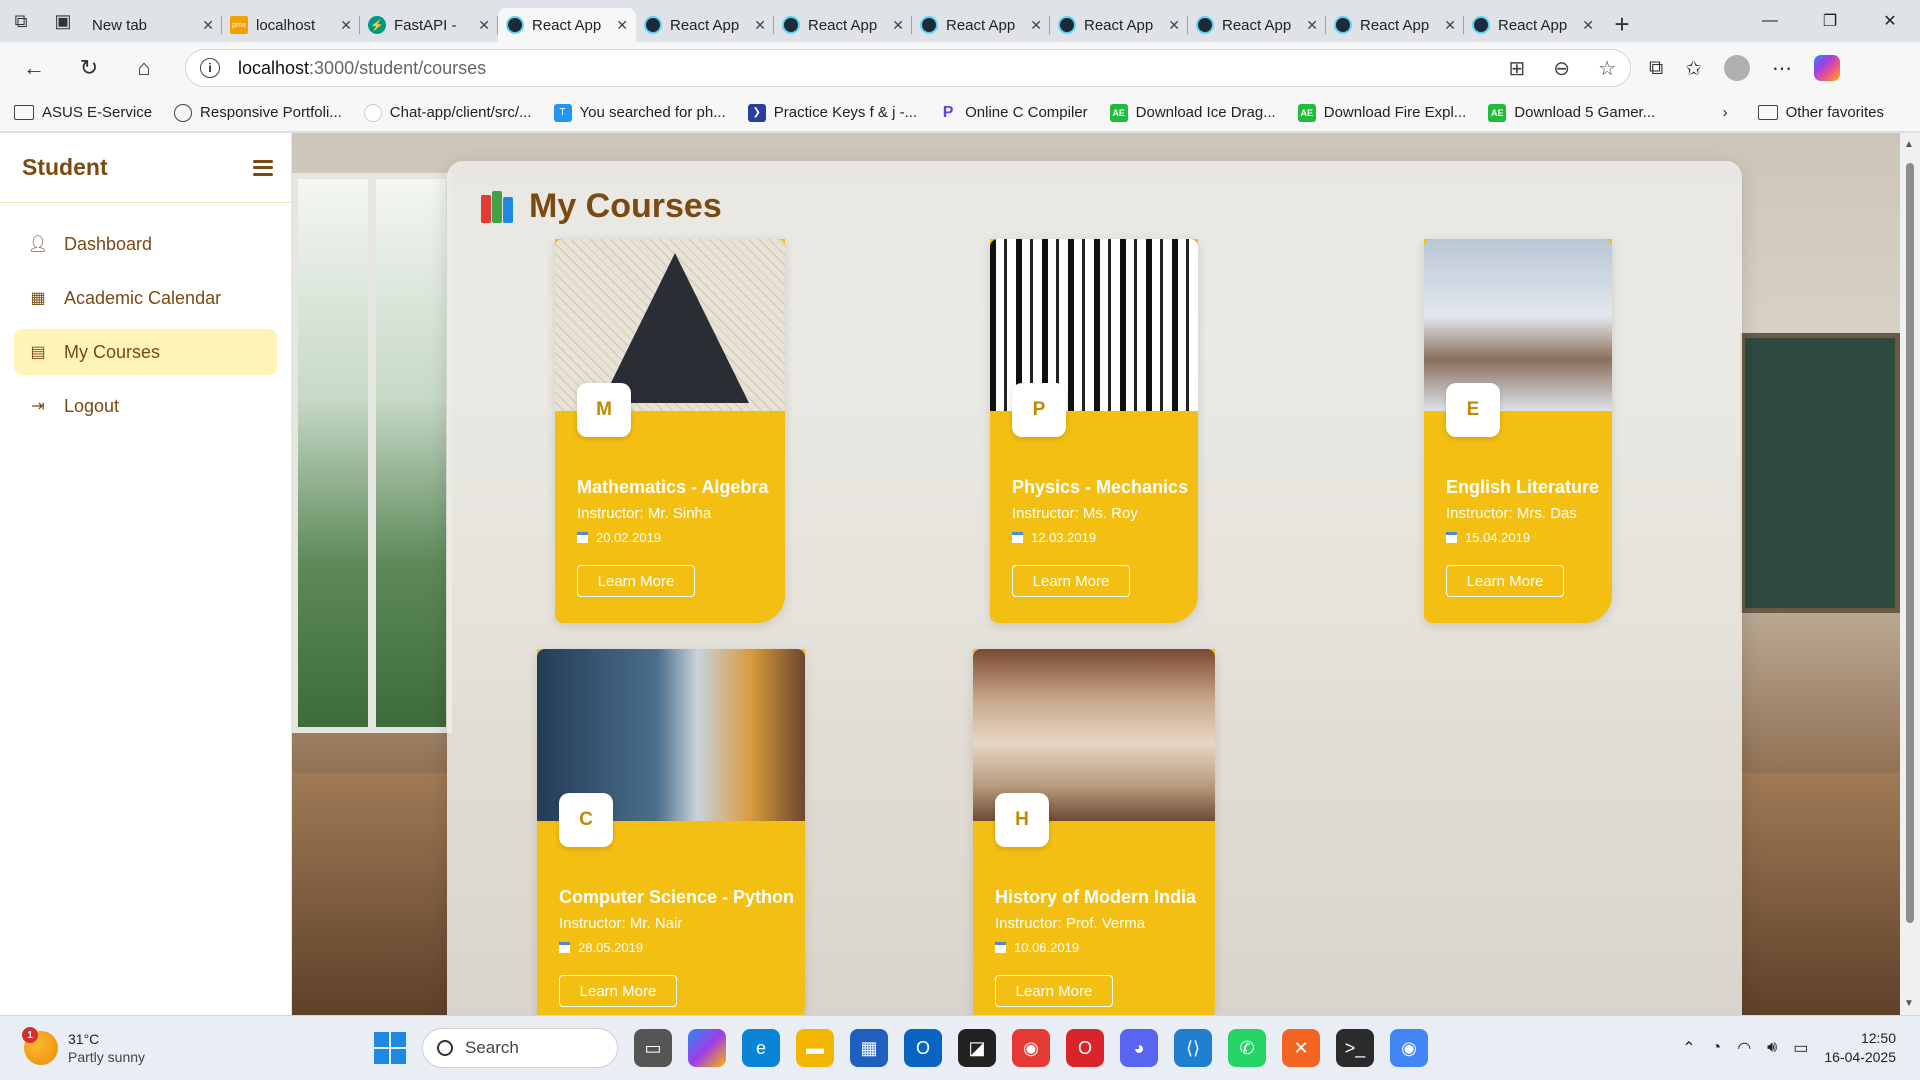 The image size is (1920, 1080). Describe the element at coordinates (34, 68) in the screenshot. I see `back-button: ←` at that location.